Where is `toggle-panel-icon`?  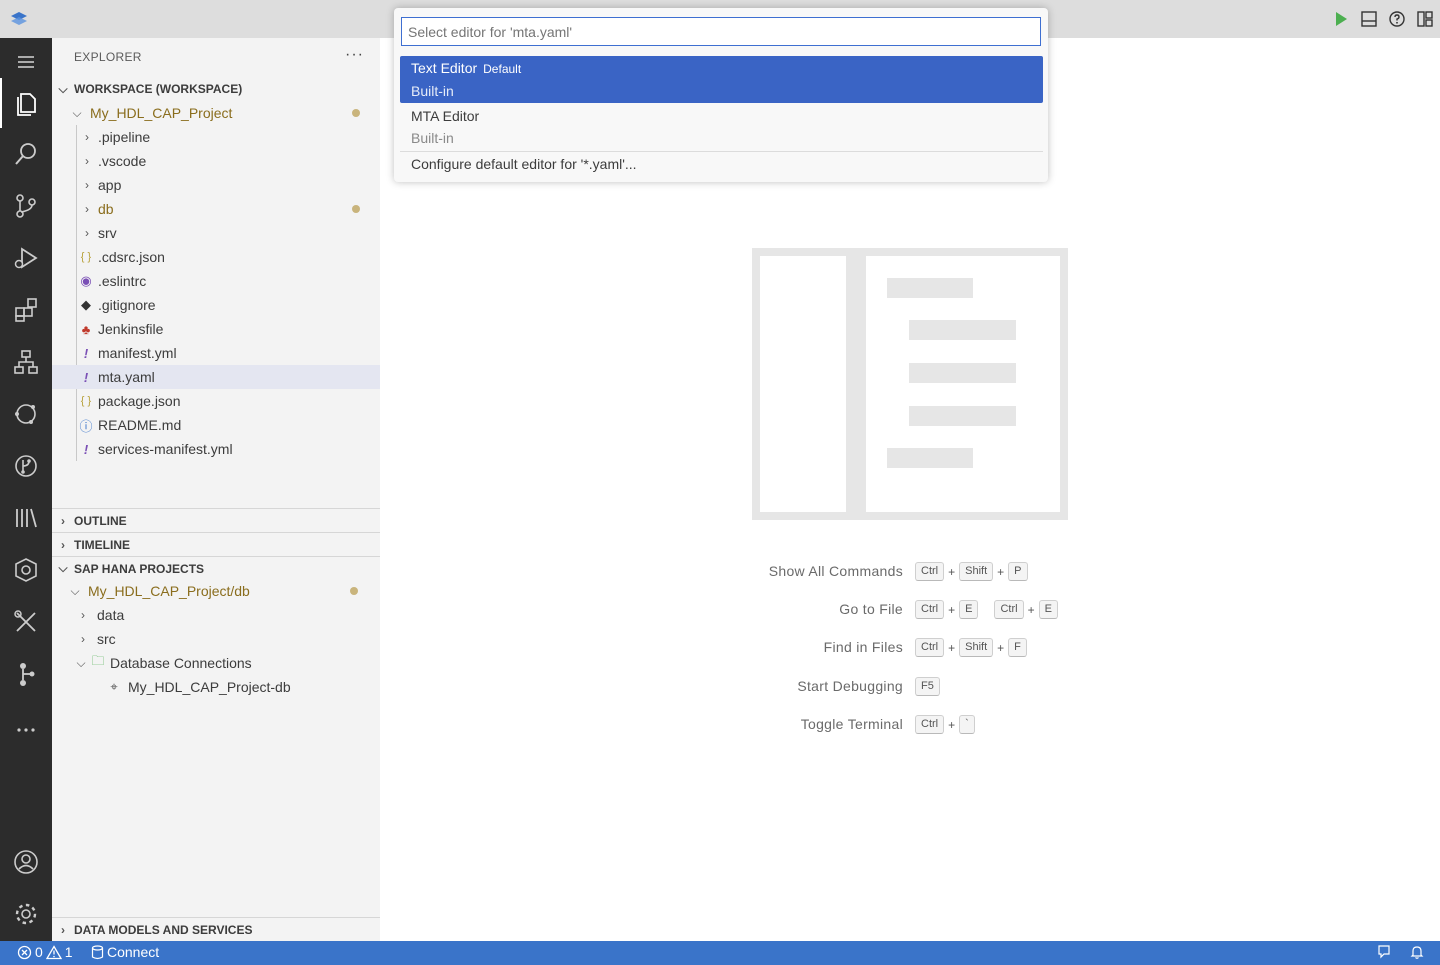 toggle-panel-icon is located at coordinates (1369, 19).